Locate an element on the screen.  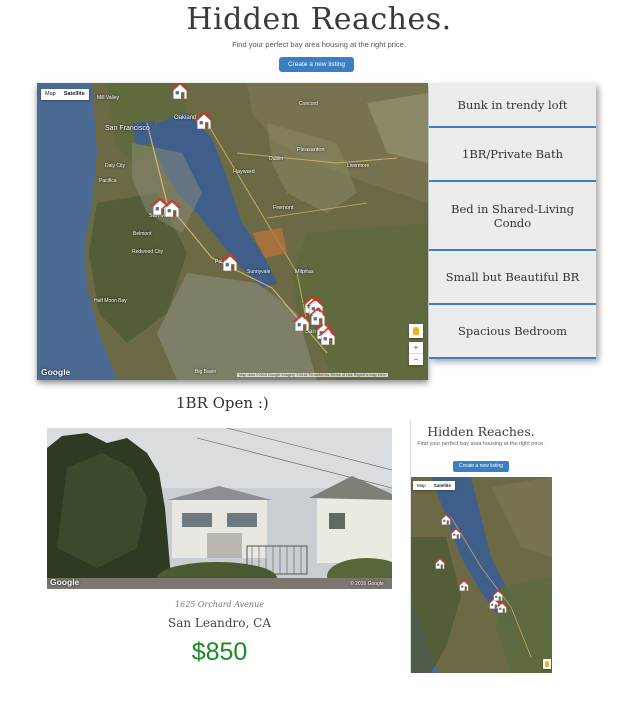
page-title: Hidden Reaches. is located at coordinates (319, 19).